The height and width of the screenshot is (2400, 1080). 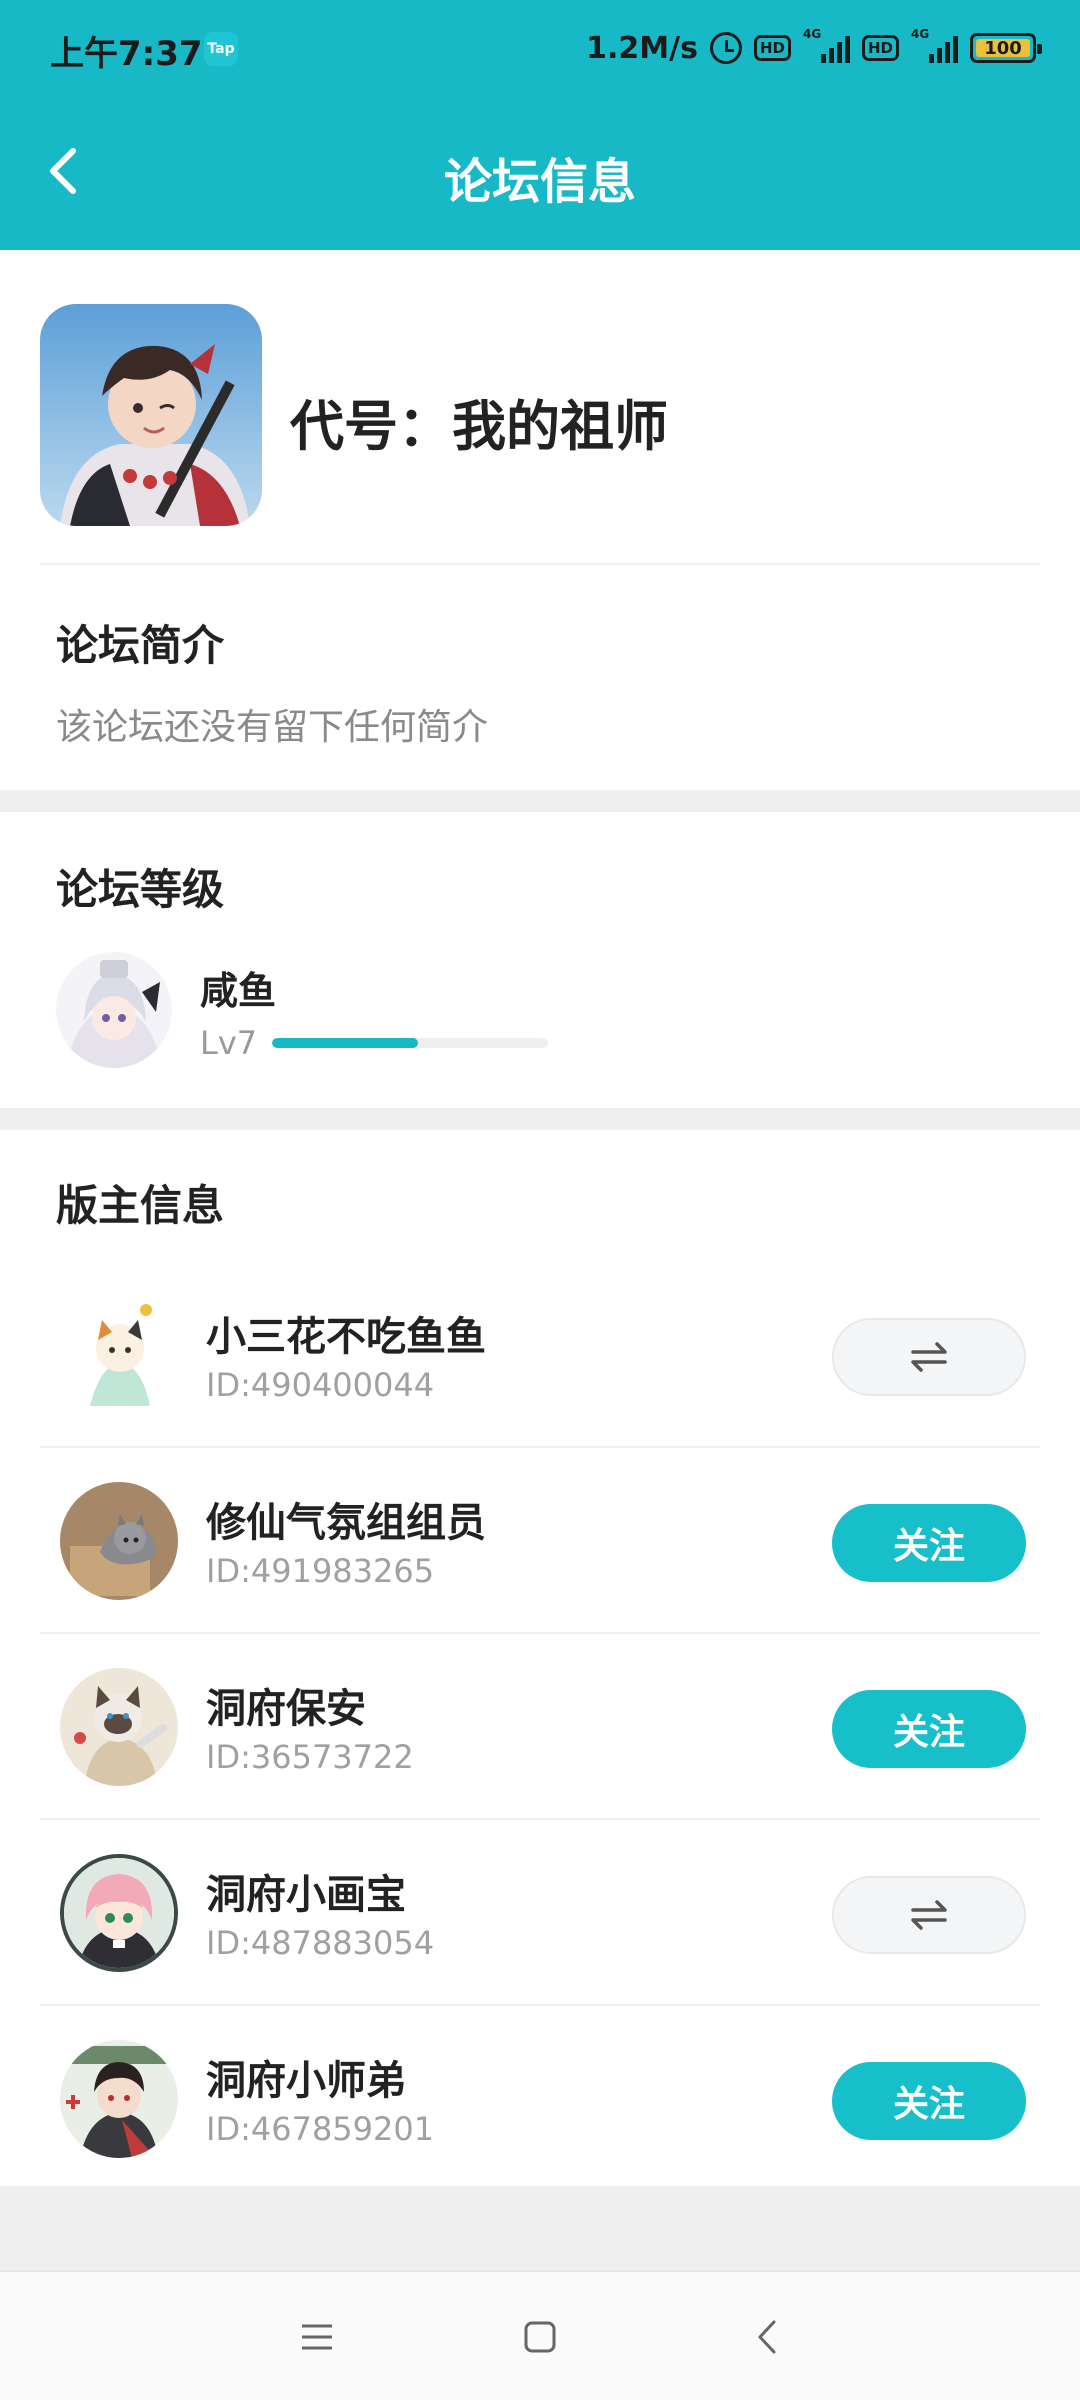 I want to click on moderator-row: 洞府保安 ID:36573722 关注, so click(x=540, y=1727).